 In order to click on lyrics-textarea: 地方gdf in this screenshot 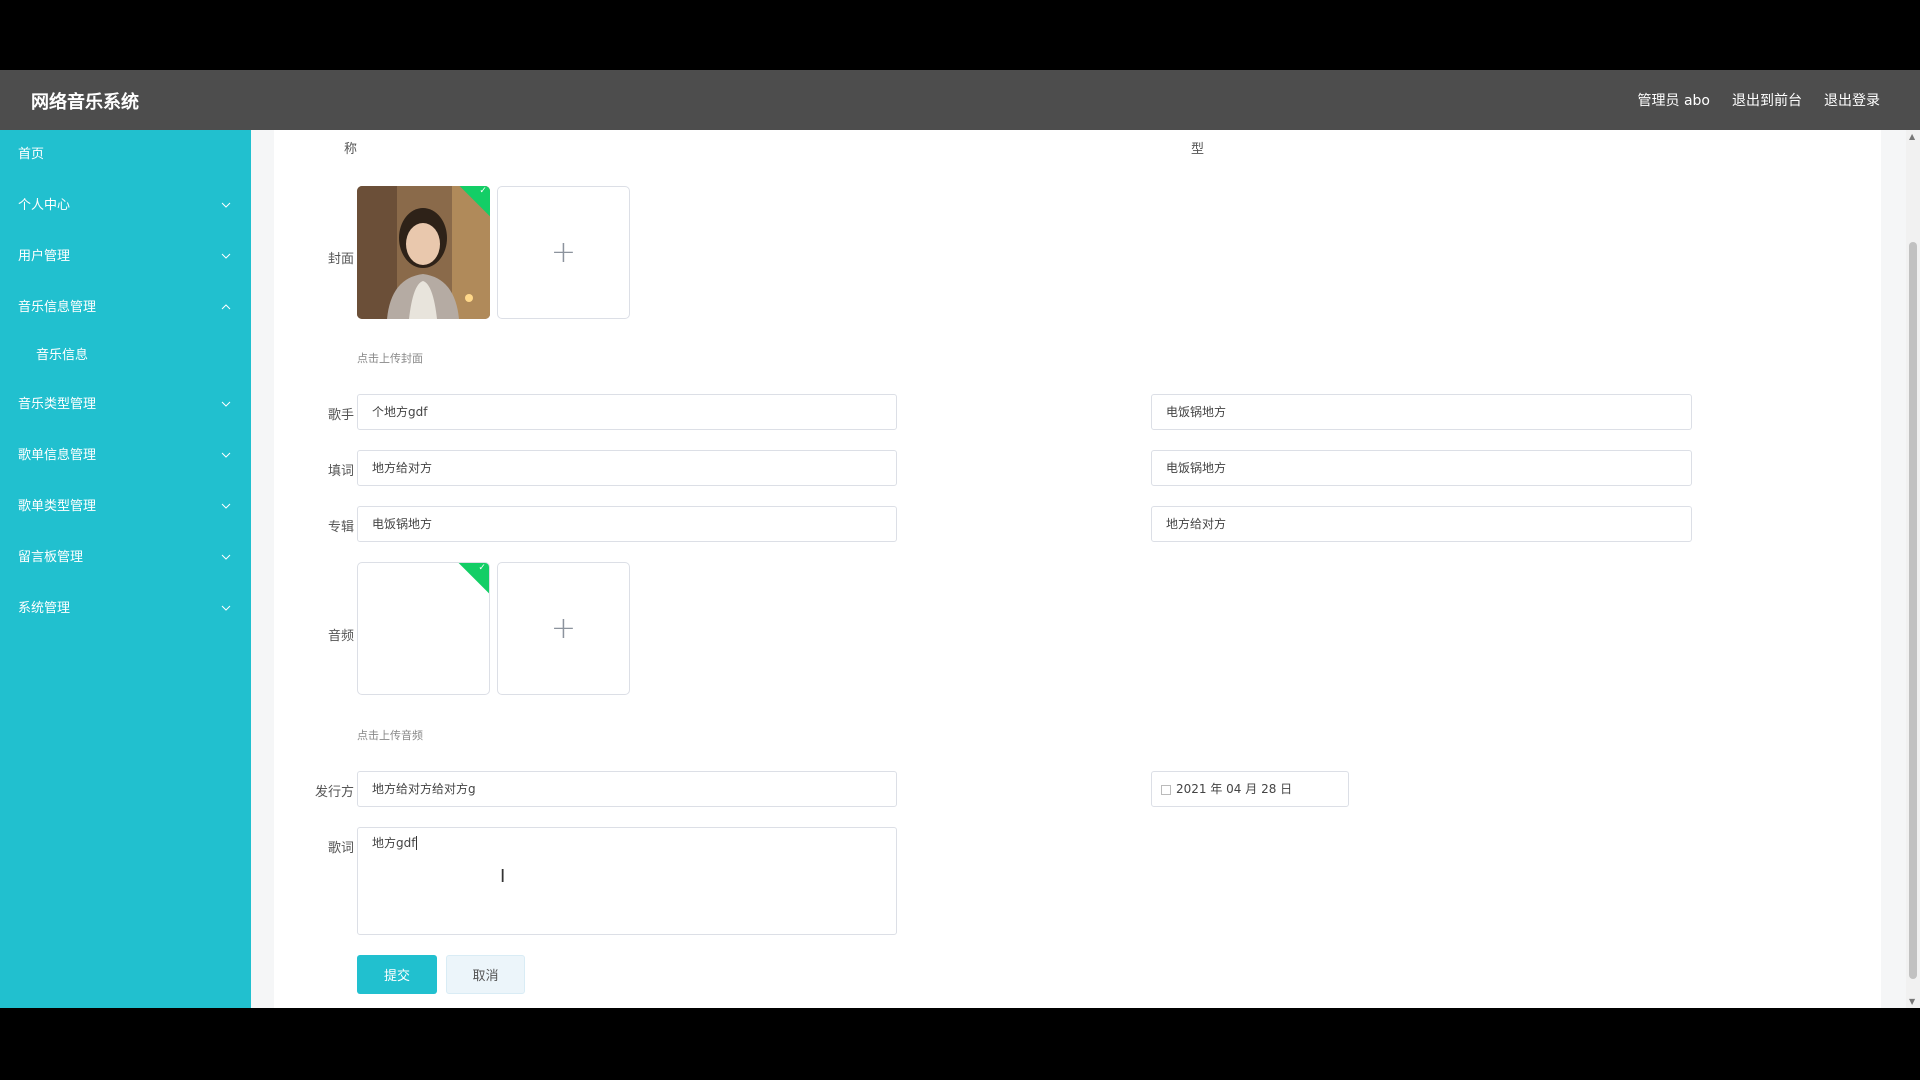, I will do `click(627, 881)`.